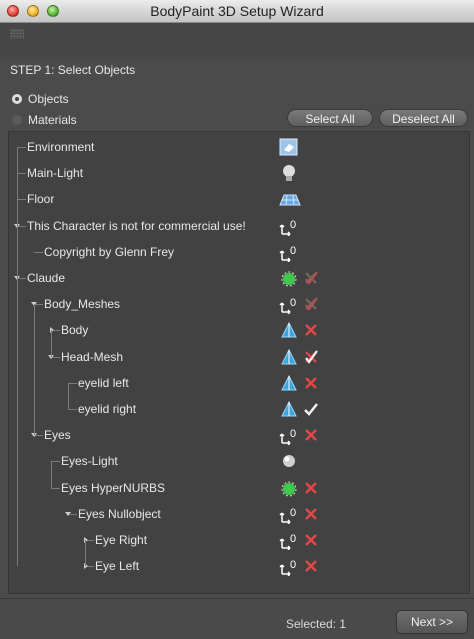 This screenshot has width=474, height=639. I want to click on radio-materials-label: Materials, so click(52, 120).